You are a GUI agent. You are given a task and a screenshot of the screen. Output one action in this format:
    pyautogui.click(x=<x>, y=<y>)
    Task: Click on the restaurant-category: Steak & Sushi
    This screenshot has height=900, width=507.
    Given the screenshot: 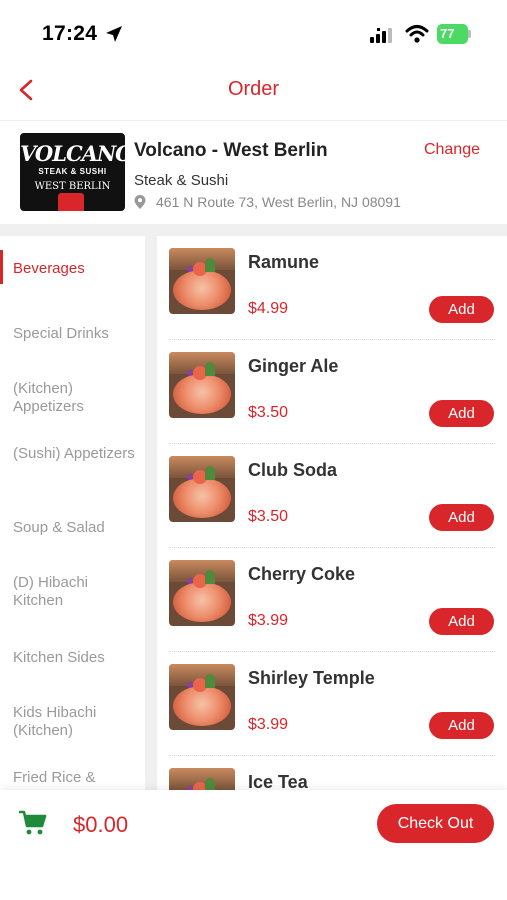 What is the action you would take?
    pyautogui.click(x=181, y=180)
    